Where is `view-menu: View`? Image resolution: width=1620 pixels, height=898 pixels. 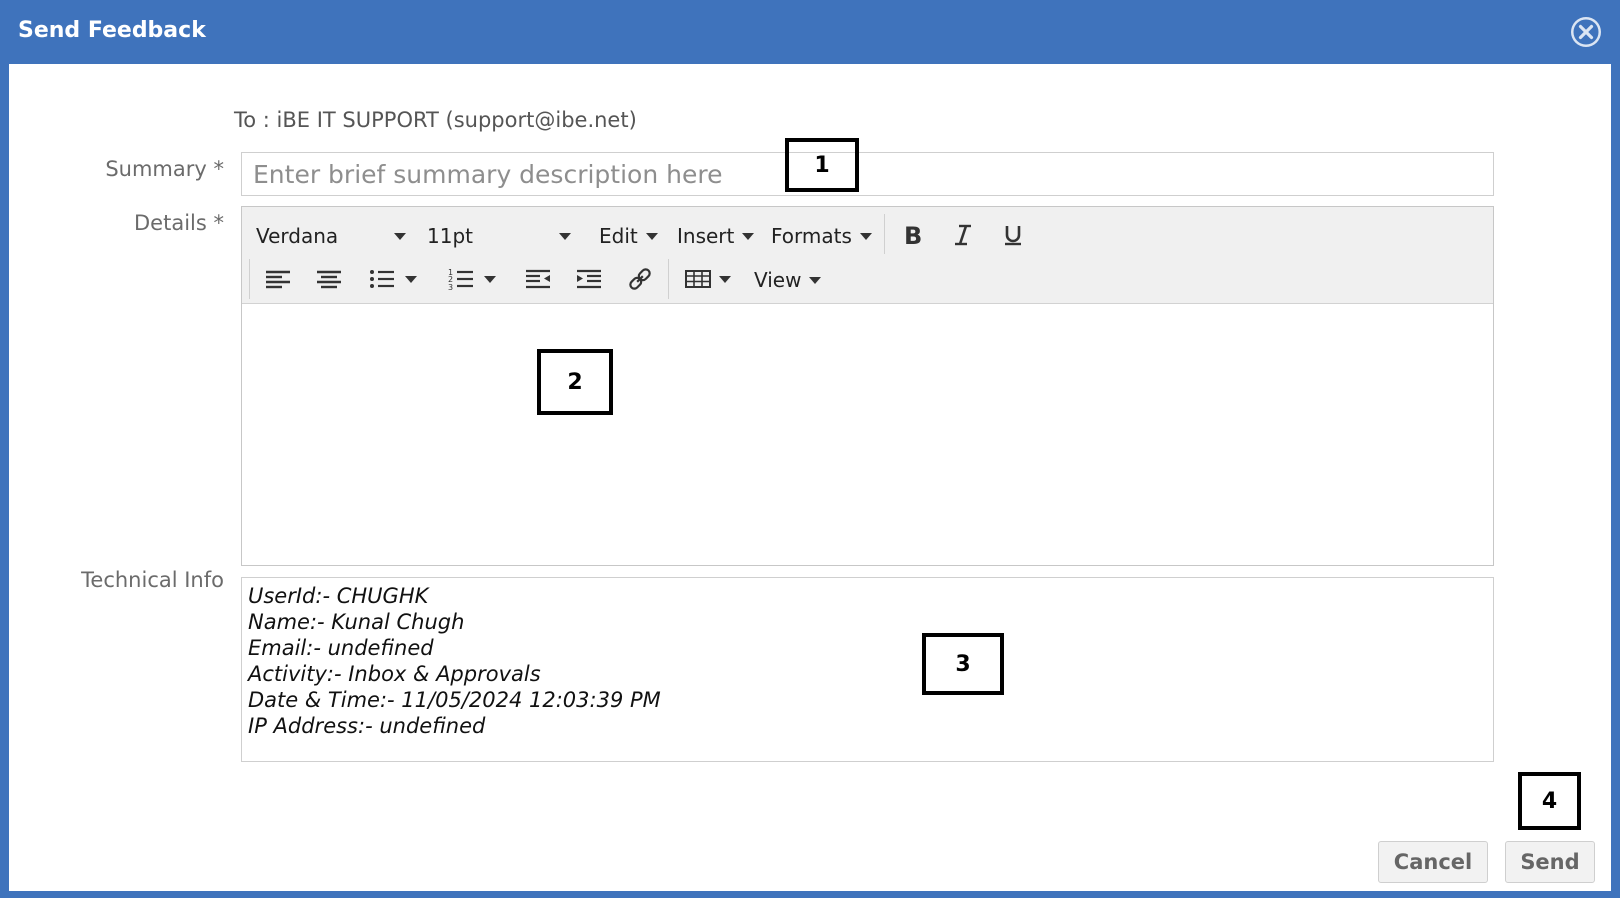
view-menu: View is located at coordinates (788, 280).